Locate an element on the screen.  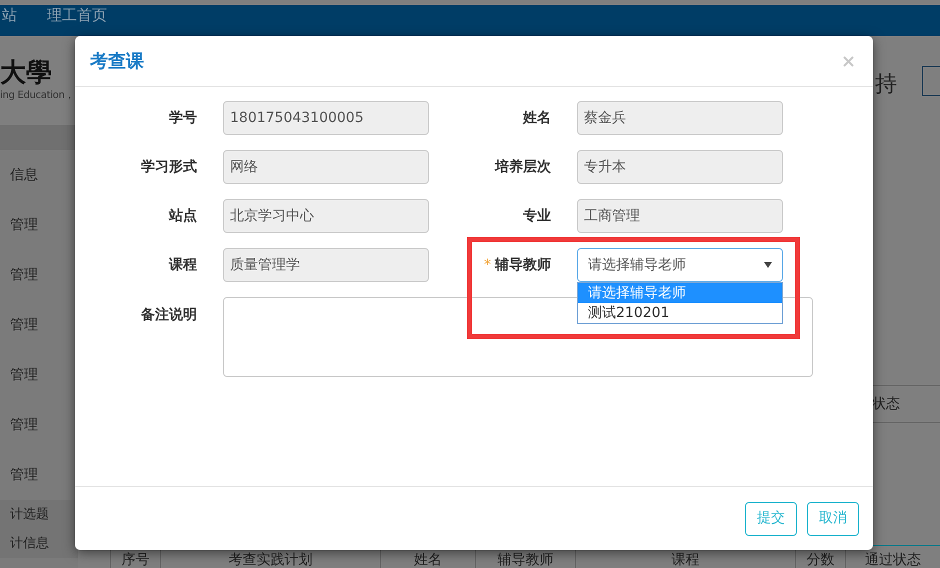
field-label: 辅导教师 is located at coordinates (523, 265).